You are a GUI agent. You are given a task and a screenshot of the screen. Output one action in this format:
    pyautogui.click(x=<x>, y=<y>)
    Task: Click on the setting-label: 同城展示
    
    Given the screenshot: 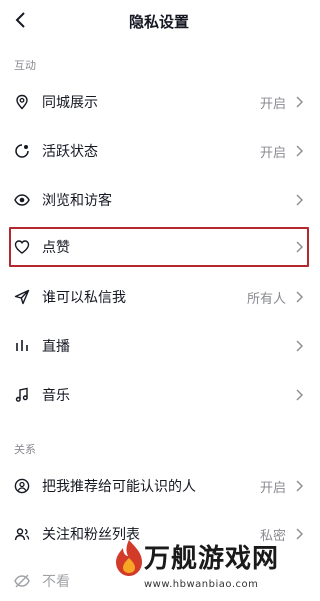 What is the action you would take?
    pyautogui.click(x=70, y=103)
    